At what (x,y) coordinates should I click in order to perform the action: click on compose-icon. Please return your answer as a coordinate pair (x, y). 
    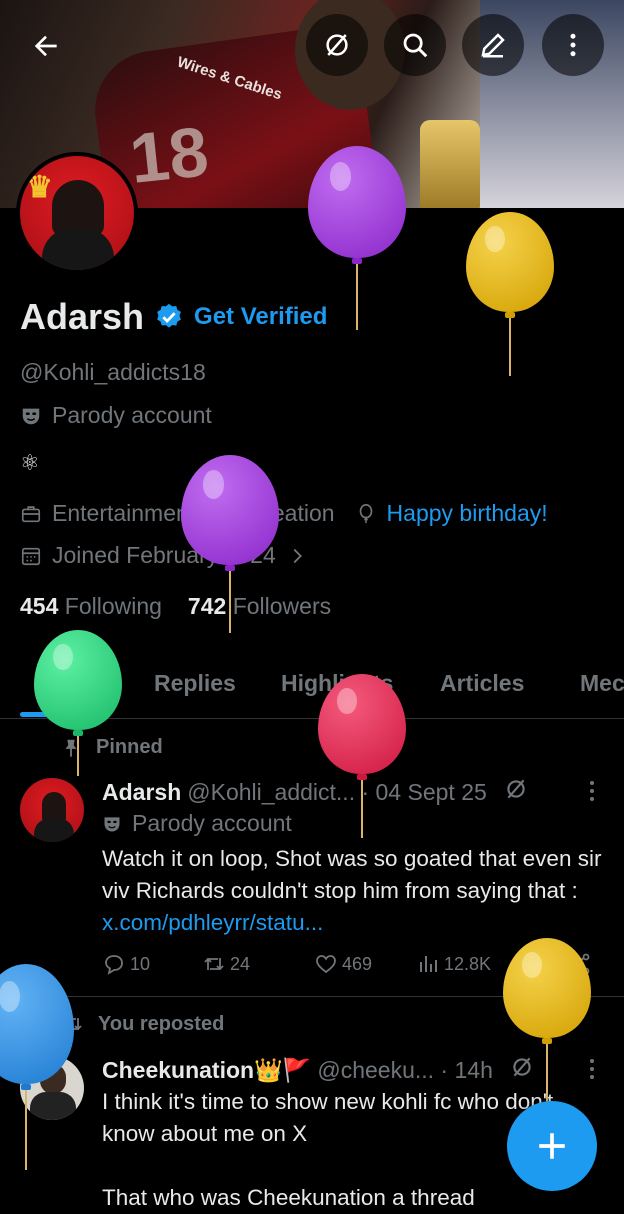
    Looking at the image, I should click on (493, 45).